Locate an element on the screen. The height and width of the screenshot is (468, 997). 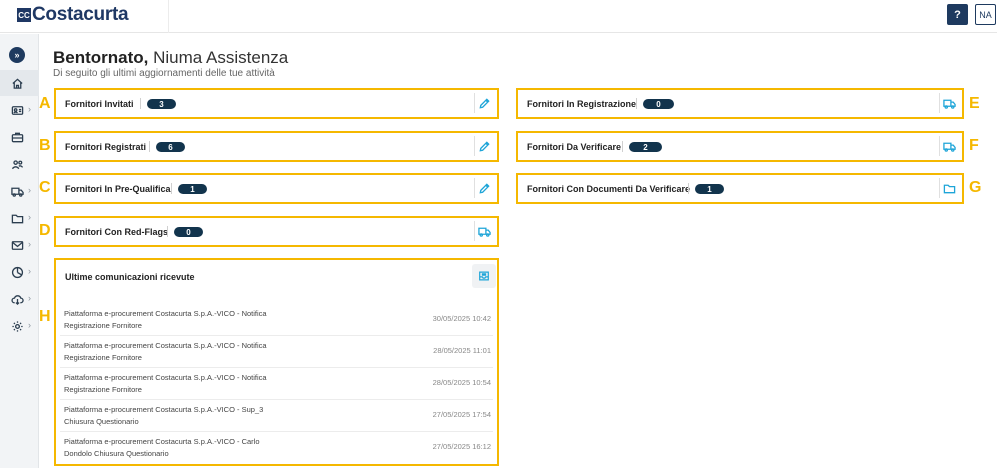
message-subject-cont: Dondolo Chiusura Questionario is located at coordinates (116, 453).